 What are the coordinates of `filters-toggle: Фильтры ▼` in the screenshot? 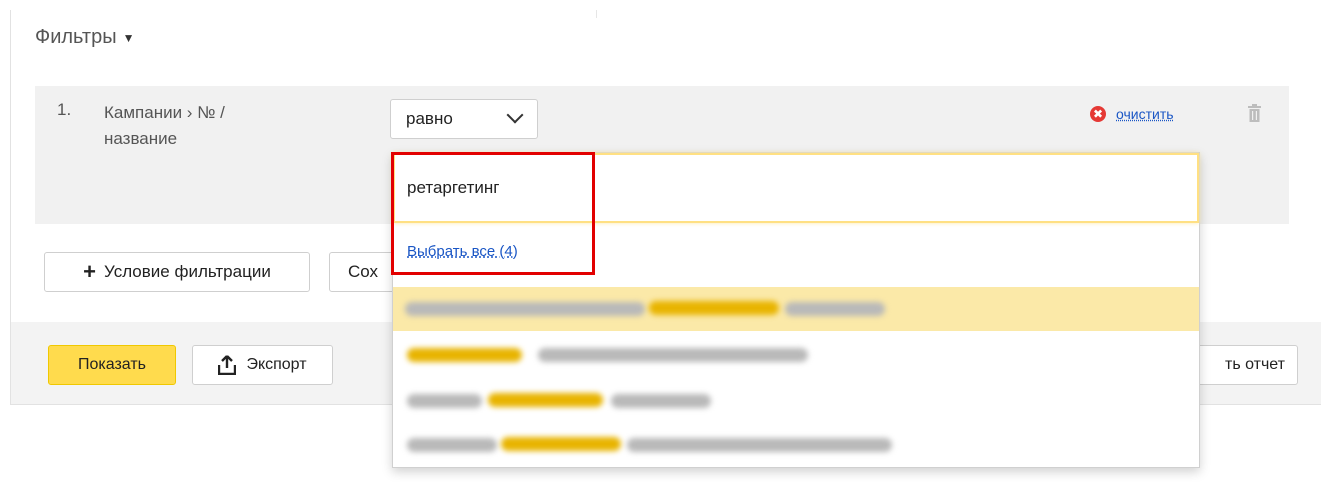 It's located at (84, 37).